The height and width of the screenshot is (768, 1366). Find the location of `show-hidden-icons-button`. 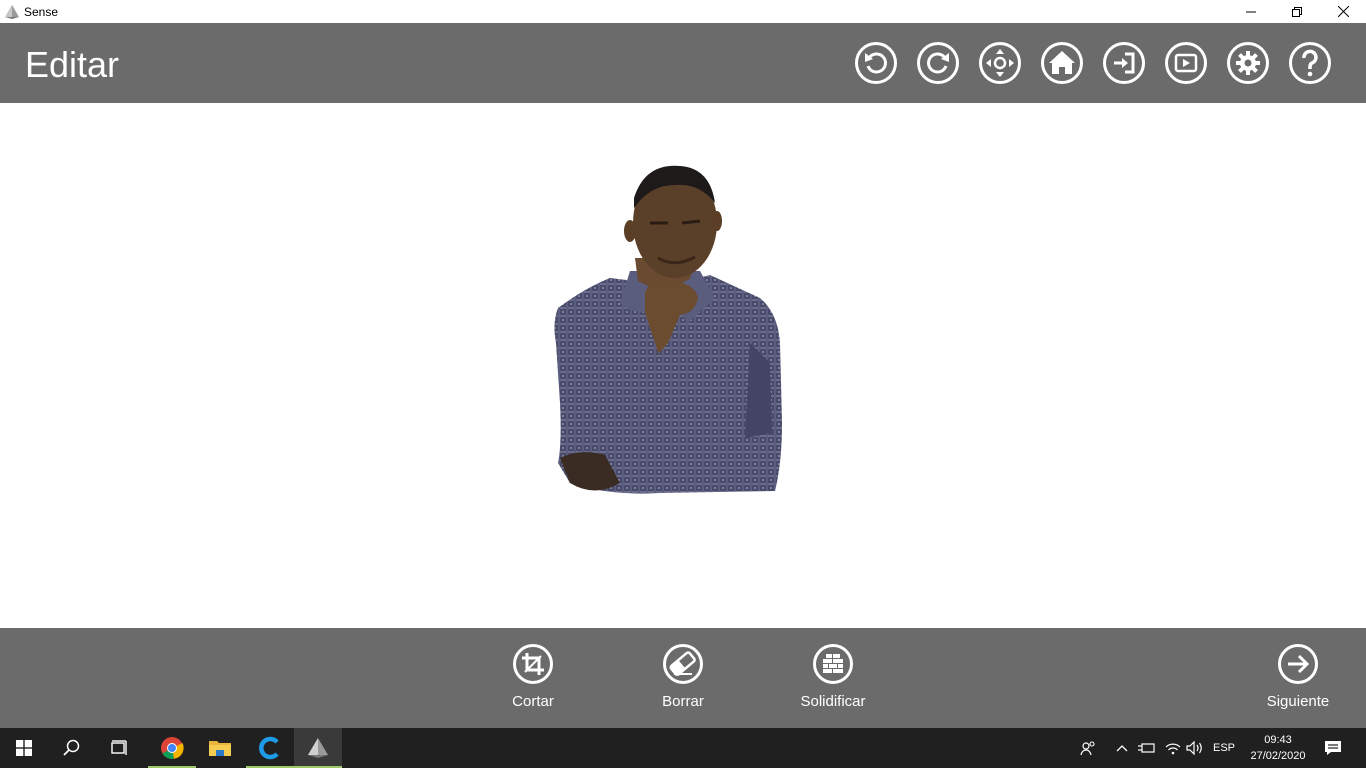

show-hidden-icons-button is located at coordinates (1122, 748).